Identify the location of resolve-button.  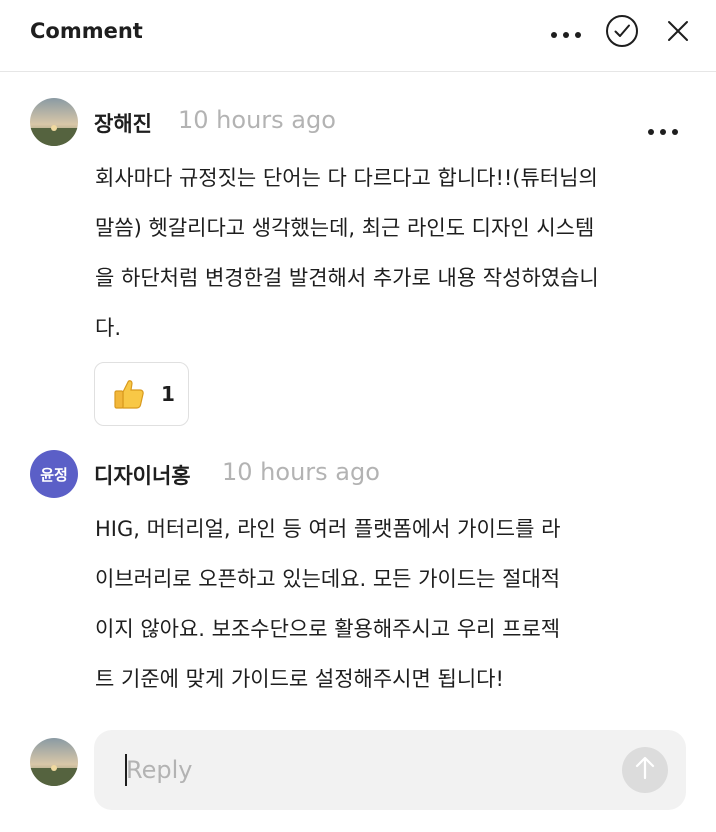
(622, 33).